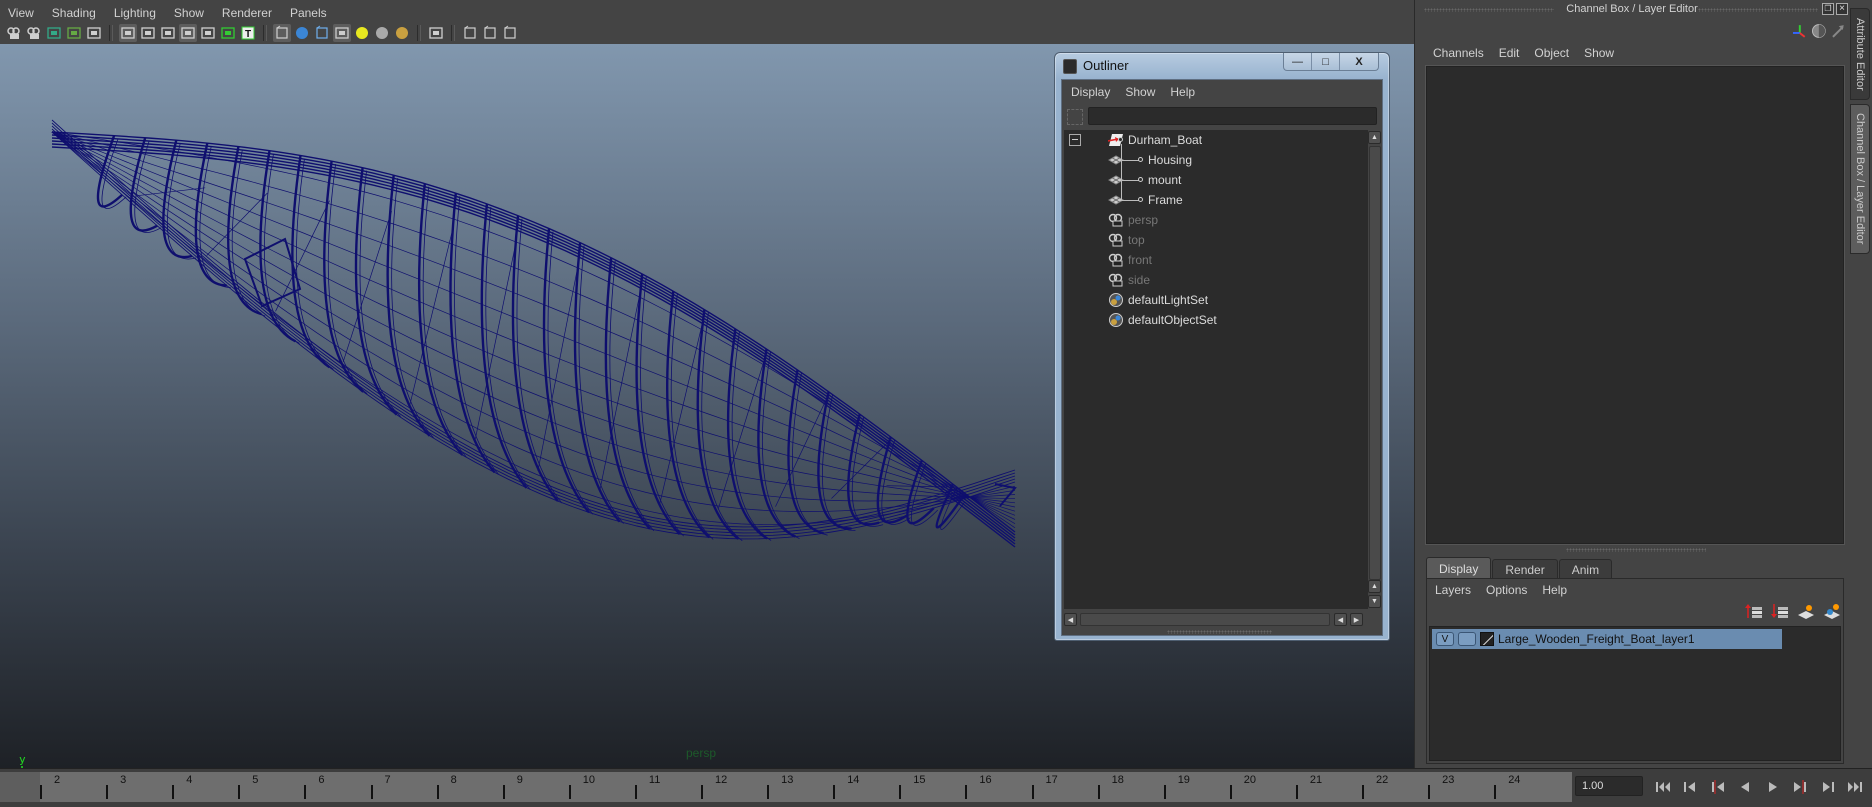 This screenshot has width=1872, height=807. Describe the element at coordinates (74, 13) in the screenshot. I see `menu-shading: Shading` at that location.